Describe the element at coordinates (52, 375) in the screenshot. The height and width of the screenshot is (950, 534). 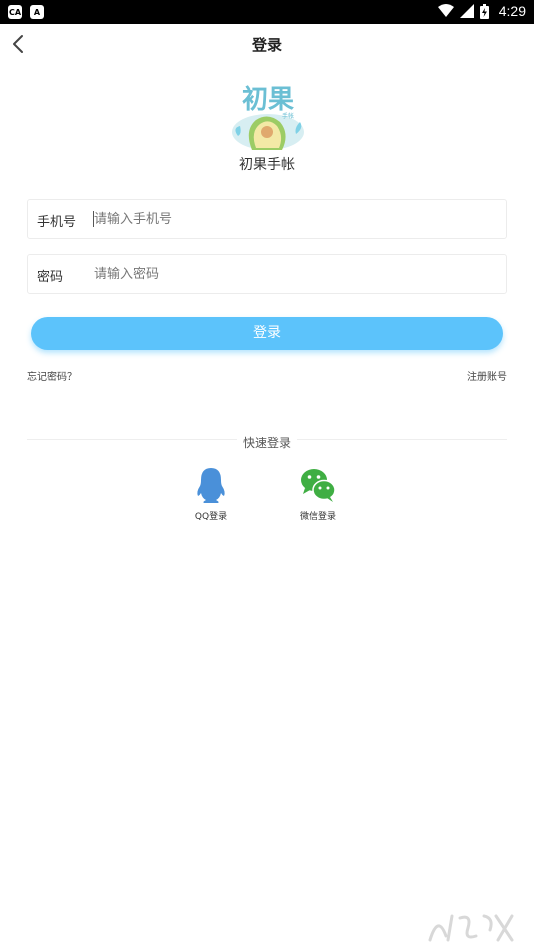
I see `forgot-password-link: 忘记密码？` at that location.